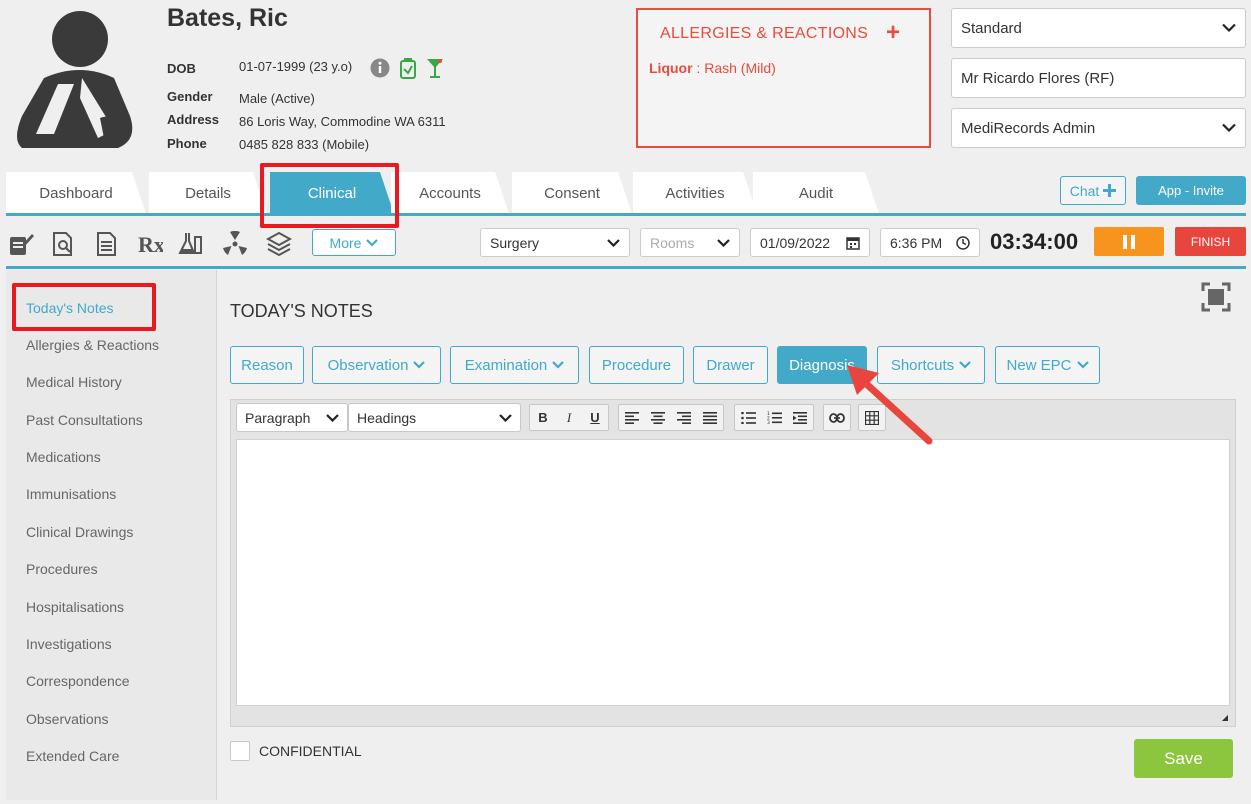 The height and width of the screenshot is (804, 1251). I want to click on link-group, so click(837, 417).